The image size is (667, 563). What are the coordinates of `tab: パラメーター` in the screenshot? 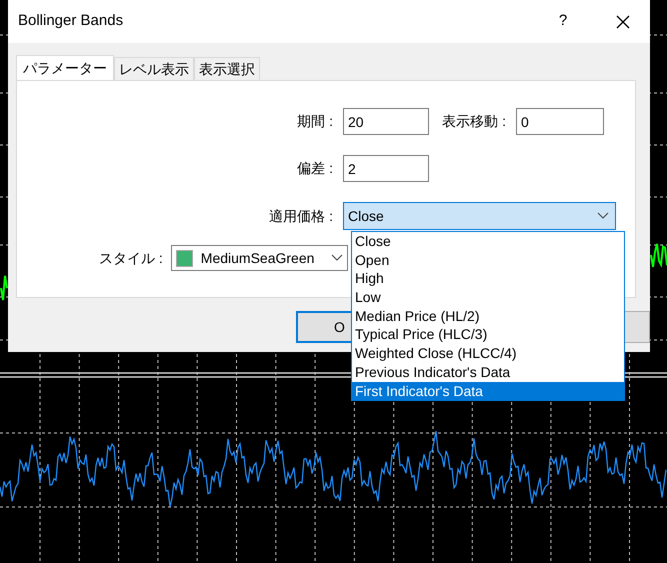 It's located at (65, 68).